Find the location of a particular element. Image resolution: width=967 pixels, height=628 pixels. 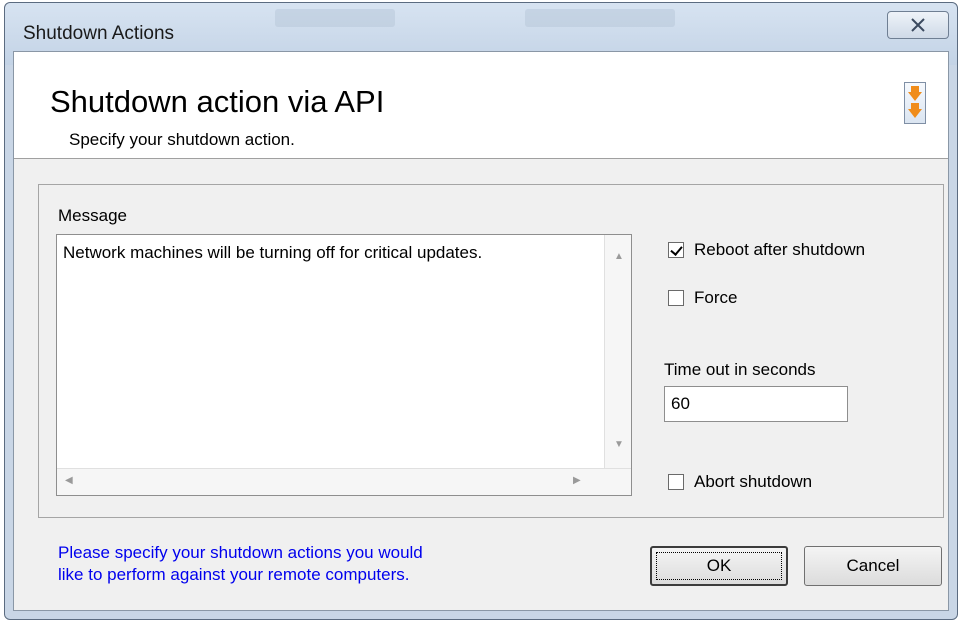

abort-option: Abort shutdown is located at coordinates (740, 482).